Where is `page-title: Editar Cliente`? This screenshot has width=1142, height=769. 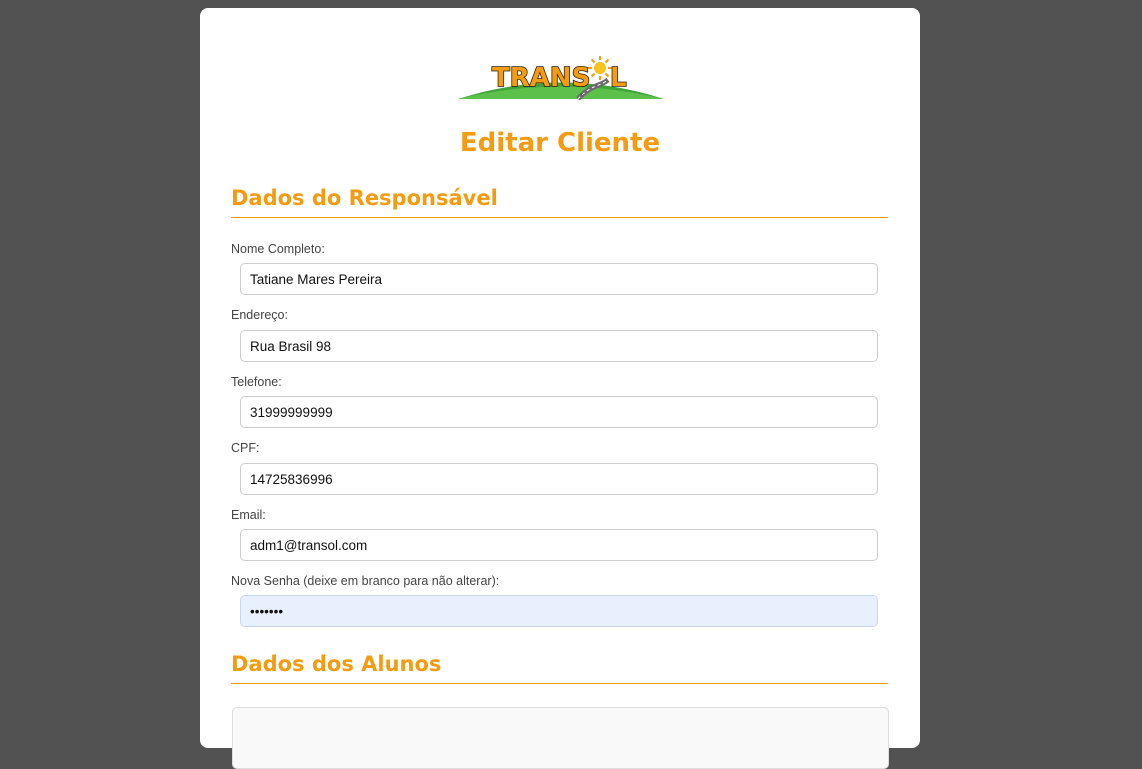
page-title: Editar Cliente is located at coordinates (560, 143).